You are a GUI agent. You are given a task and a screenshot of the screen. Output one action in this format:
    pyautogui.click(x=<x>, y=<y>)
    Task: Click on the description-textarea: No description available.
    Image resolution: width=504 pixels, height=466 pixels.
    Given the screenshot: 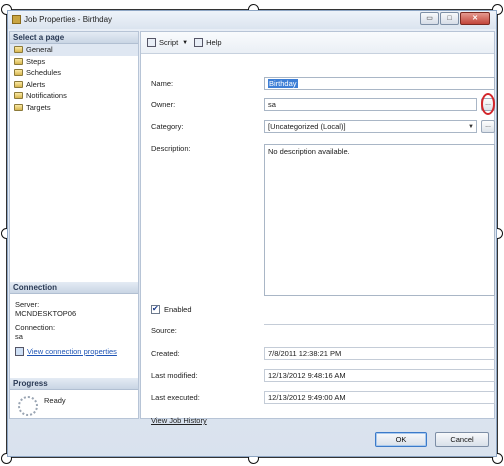 What is the action you would take?
    pyautogui.click(x=379, y=220)
    